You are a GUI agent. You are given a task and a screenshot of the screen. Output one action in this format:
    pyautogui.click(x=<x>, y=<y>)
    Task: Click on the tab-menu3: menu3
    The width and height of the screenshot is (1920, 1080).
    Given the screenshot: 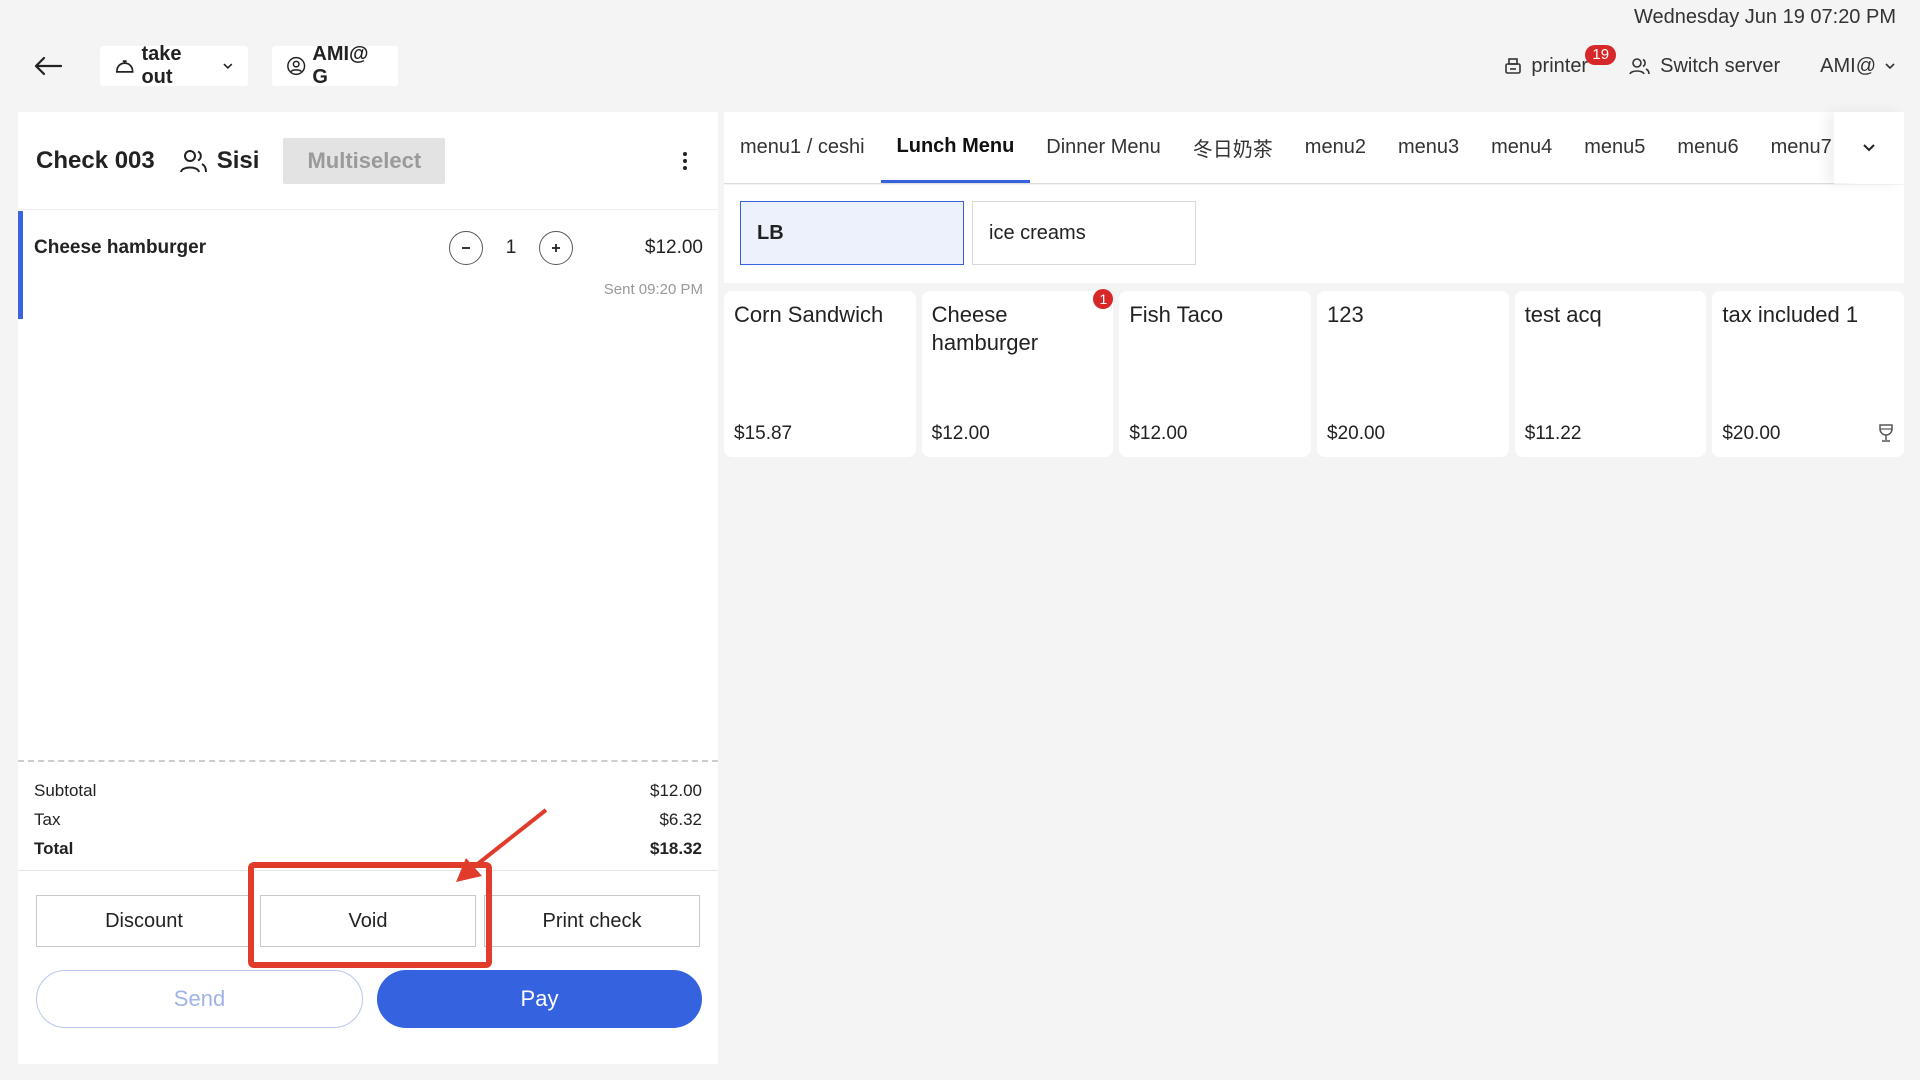 What is the action you would take?
    pyautogui.click(x=1428, y=147)
    